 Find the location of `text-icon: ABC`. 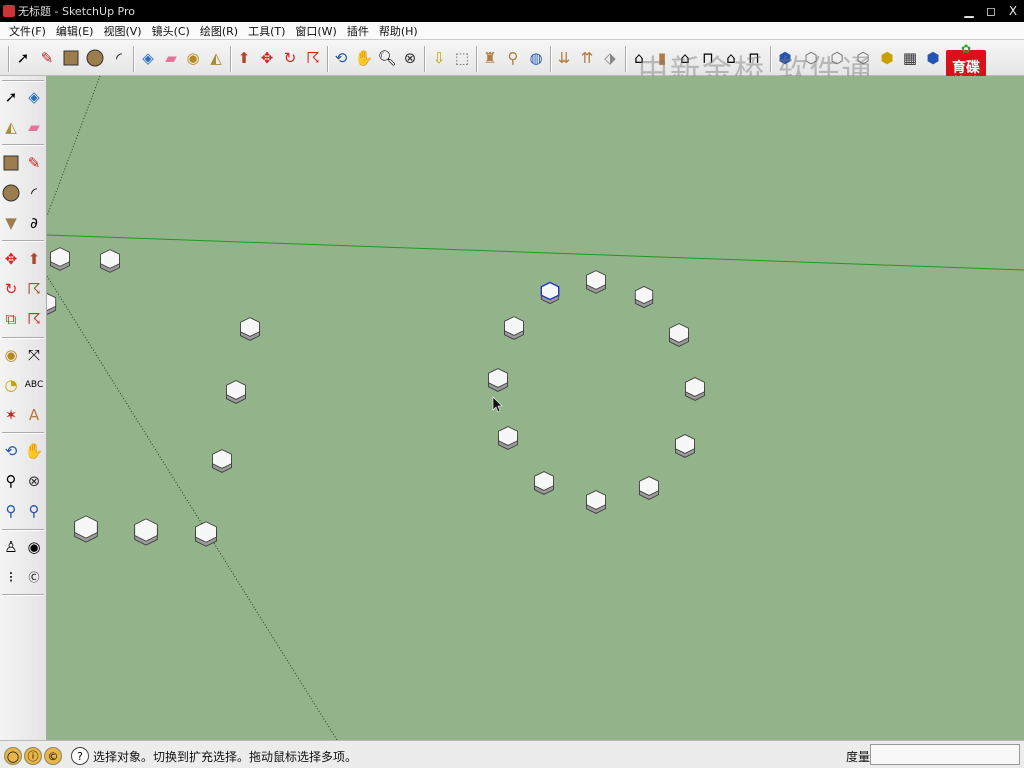

text-icon: ABC is located at coordinates (34, 385).